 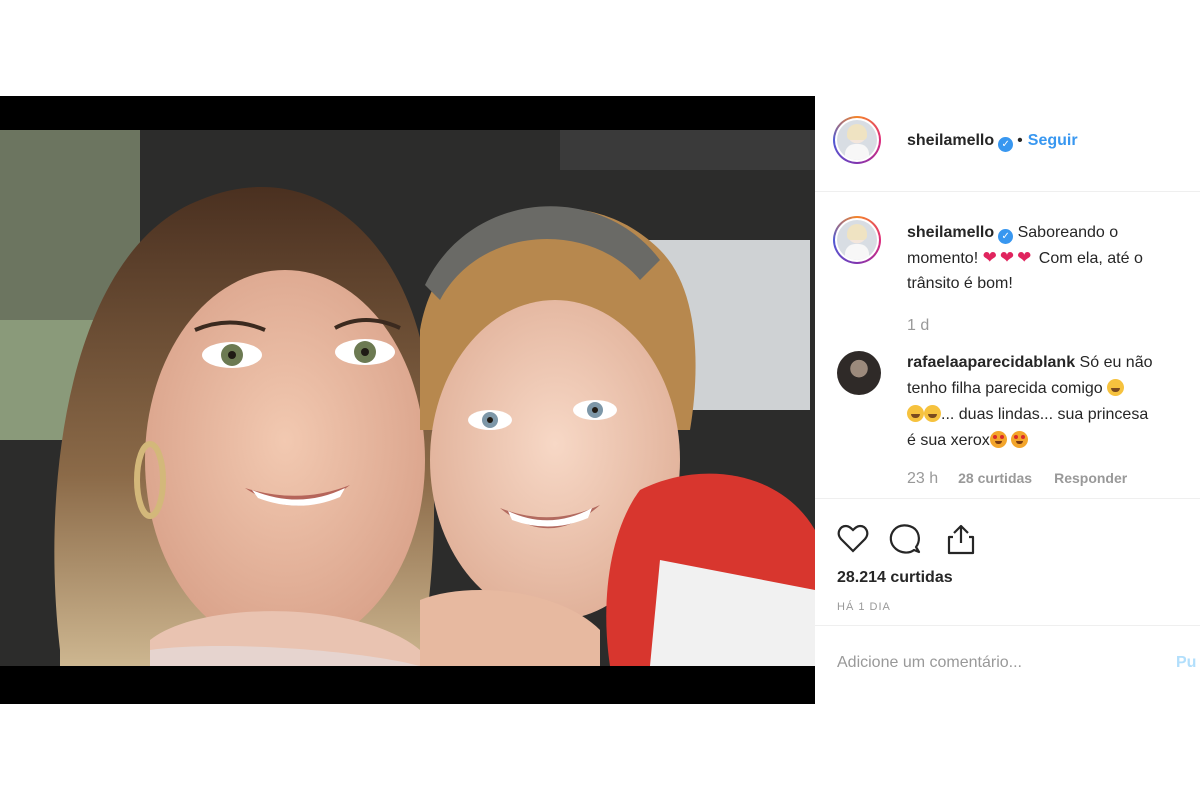 I want to click on comment-meta: 23 h 28 curtidas Responder, so click(x=1017, y=479).